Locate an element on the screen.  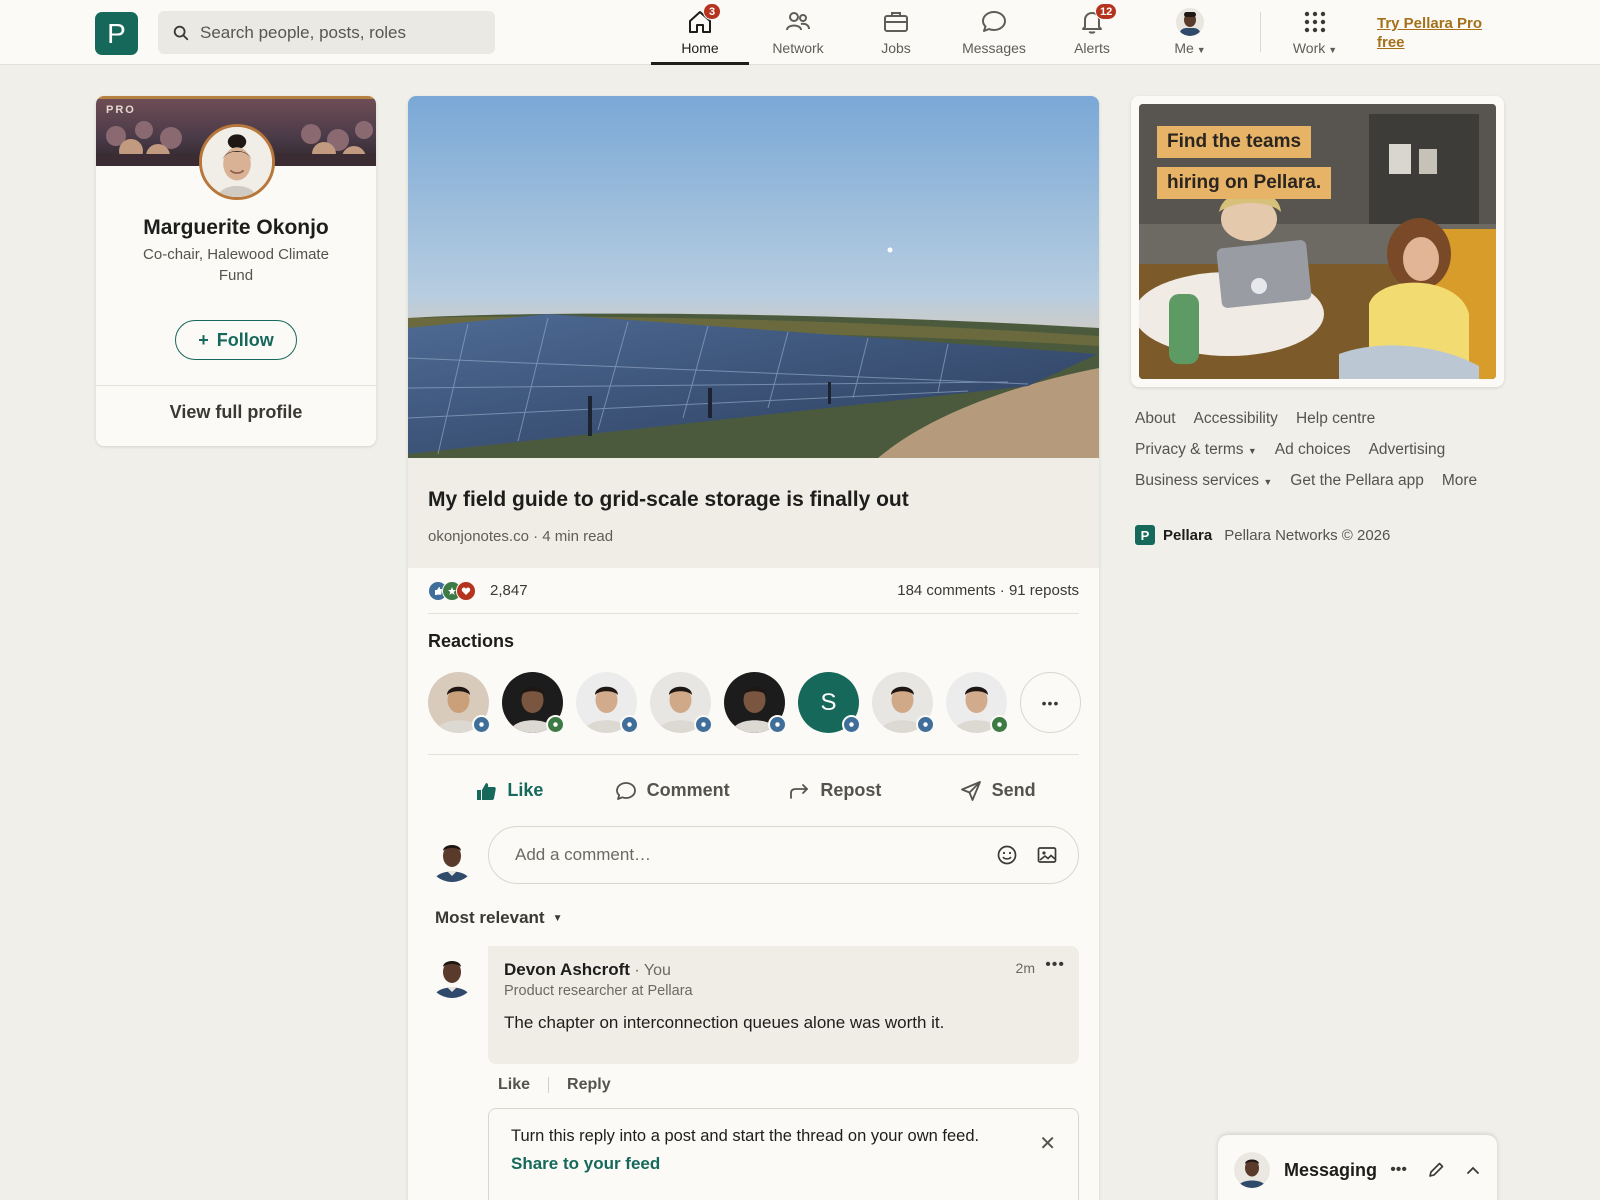
comment-repost-counts: 184 comments · 91 reposts is located at coordinates (988, 590).